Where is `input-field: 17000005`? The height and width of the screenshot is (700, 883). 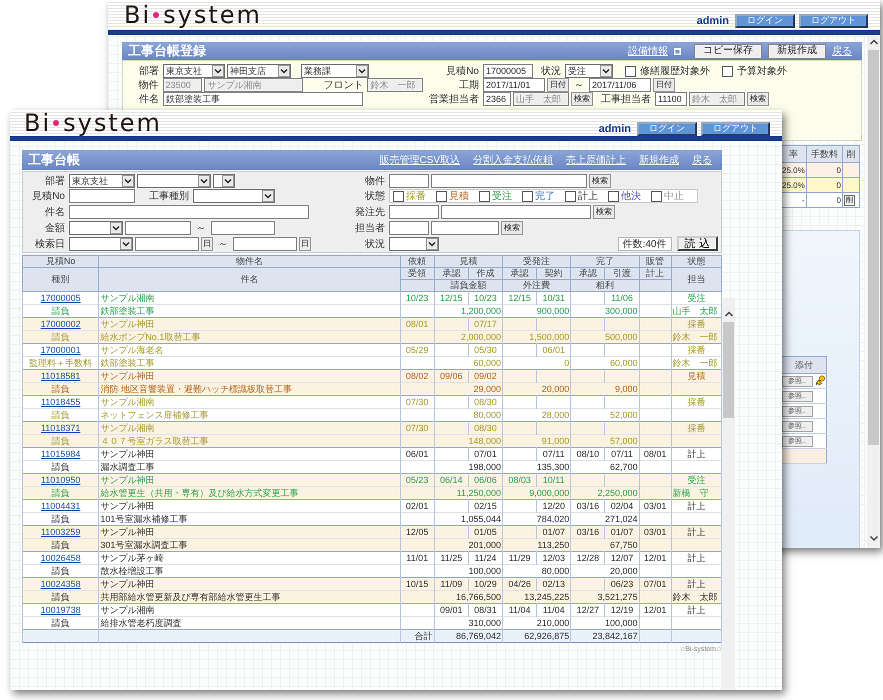
input-field: 17000005 is located at coordinates (508, 71).